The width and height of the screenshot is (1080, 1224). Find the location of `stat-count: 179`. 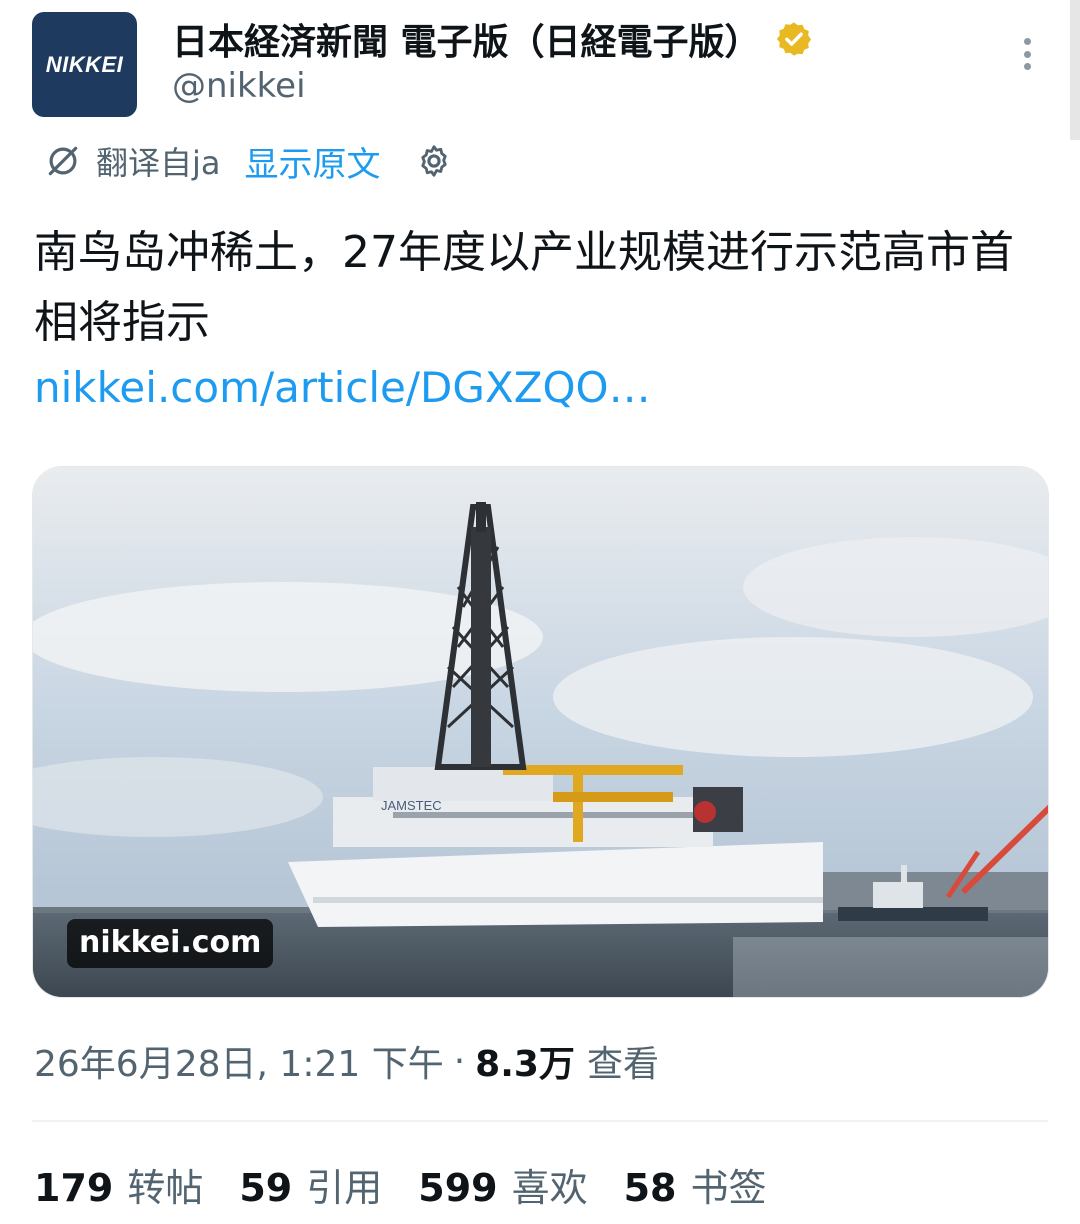

stat-count: 179 is located at coordinates (74, 1187).